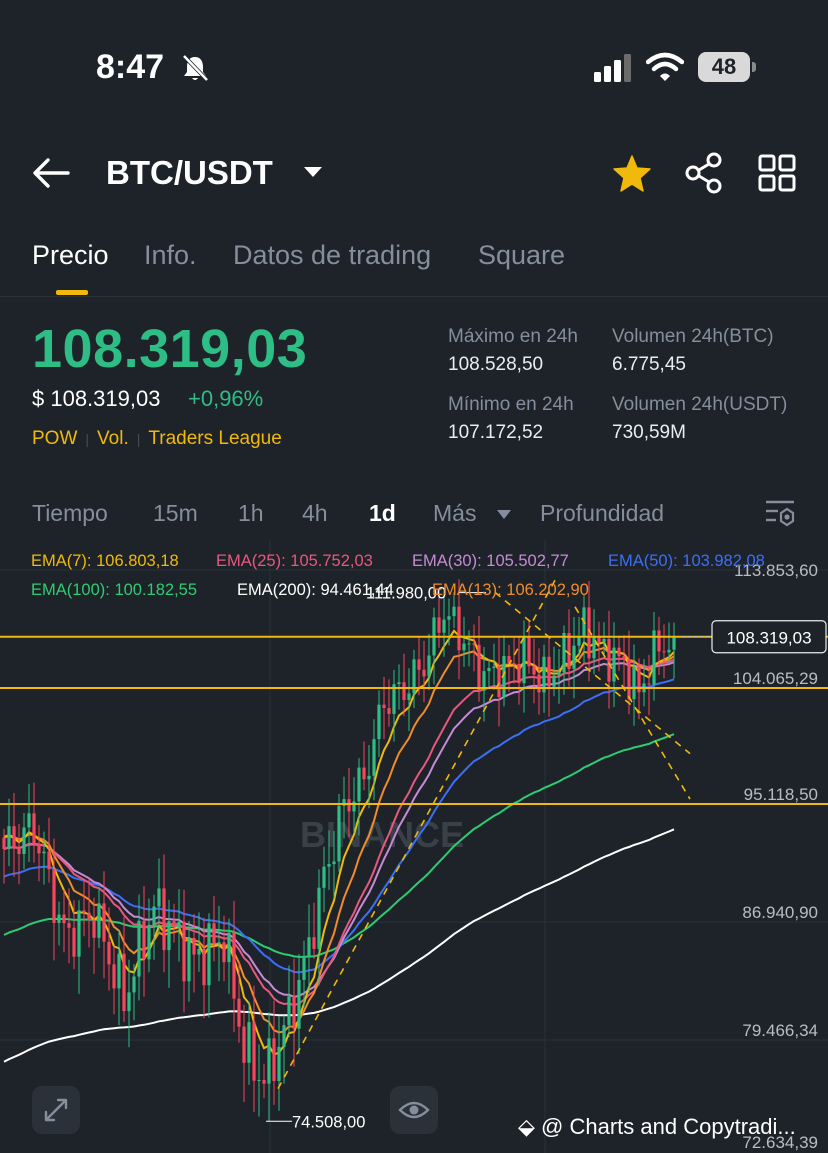 The height and width of the screenshot is (1153, 828). I want to click on ema-legend-3: EMA(50): 103.982,08, so click(686, 561).